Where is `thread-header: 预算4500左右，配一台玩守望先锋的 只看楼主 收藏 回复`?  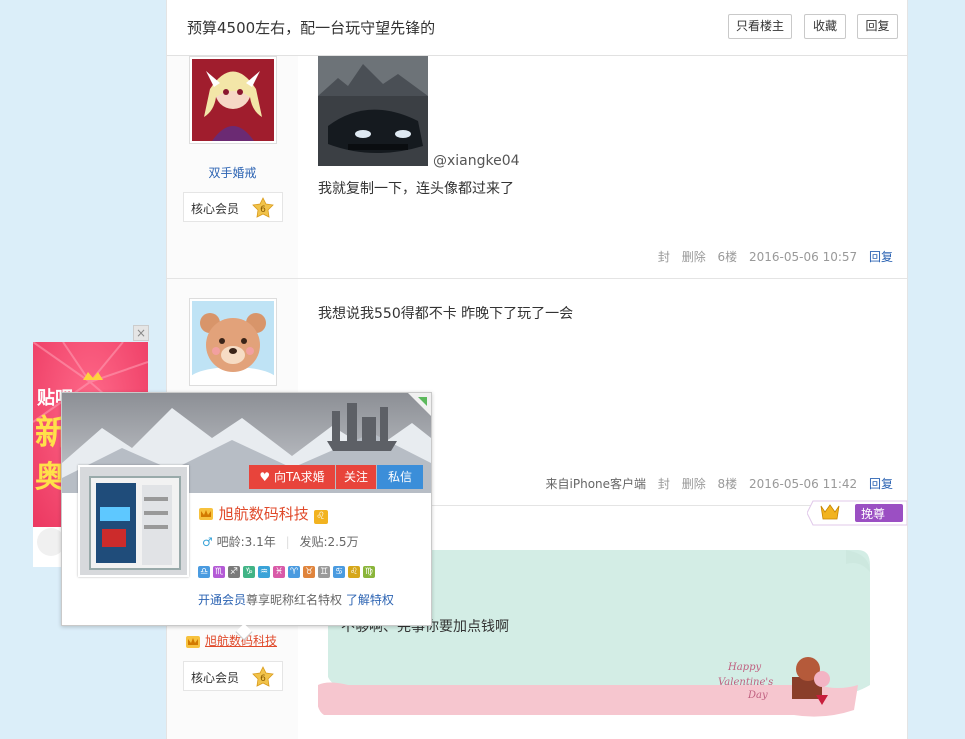
thread-header: 预算4500左右，配一台玩守望先锋的 只看楼主 收藏 回复 is located at coordinates (537, 28).